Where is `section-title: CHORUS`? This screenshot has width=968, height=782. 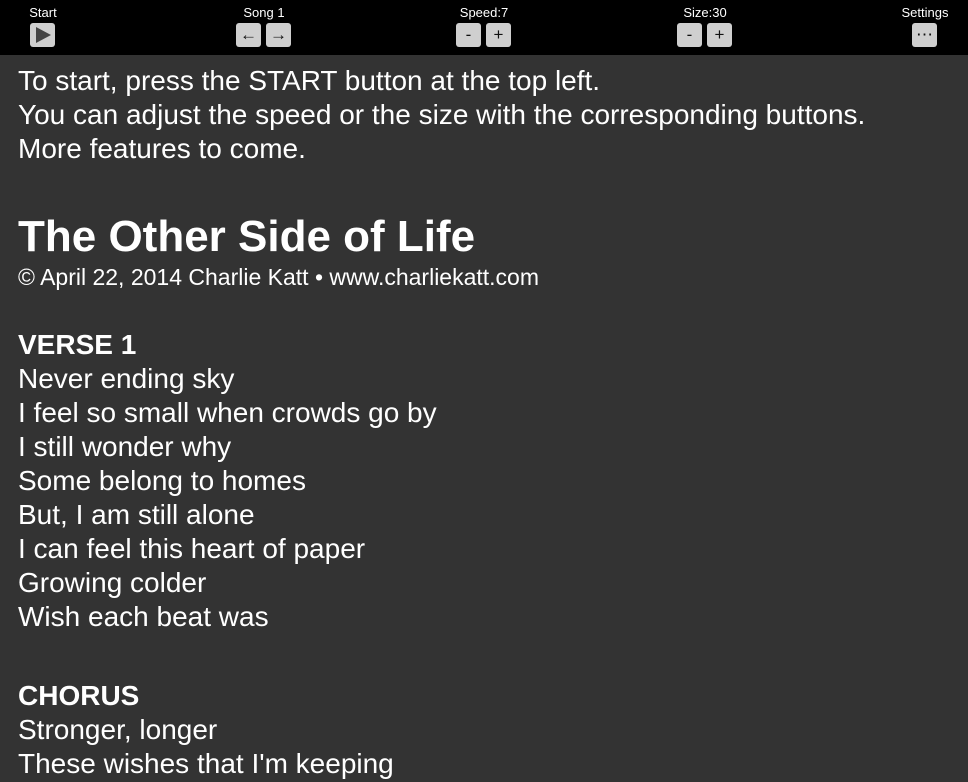
section-title: CHORUS is located at coordinates (79, 695).